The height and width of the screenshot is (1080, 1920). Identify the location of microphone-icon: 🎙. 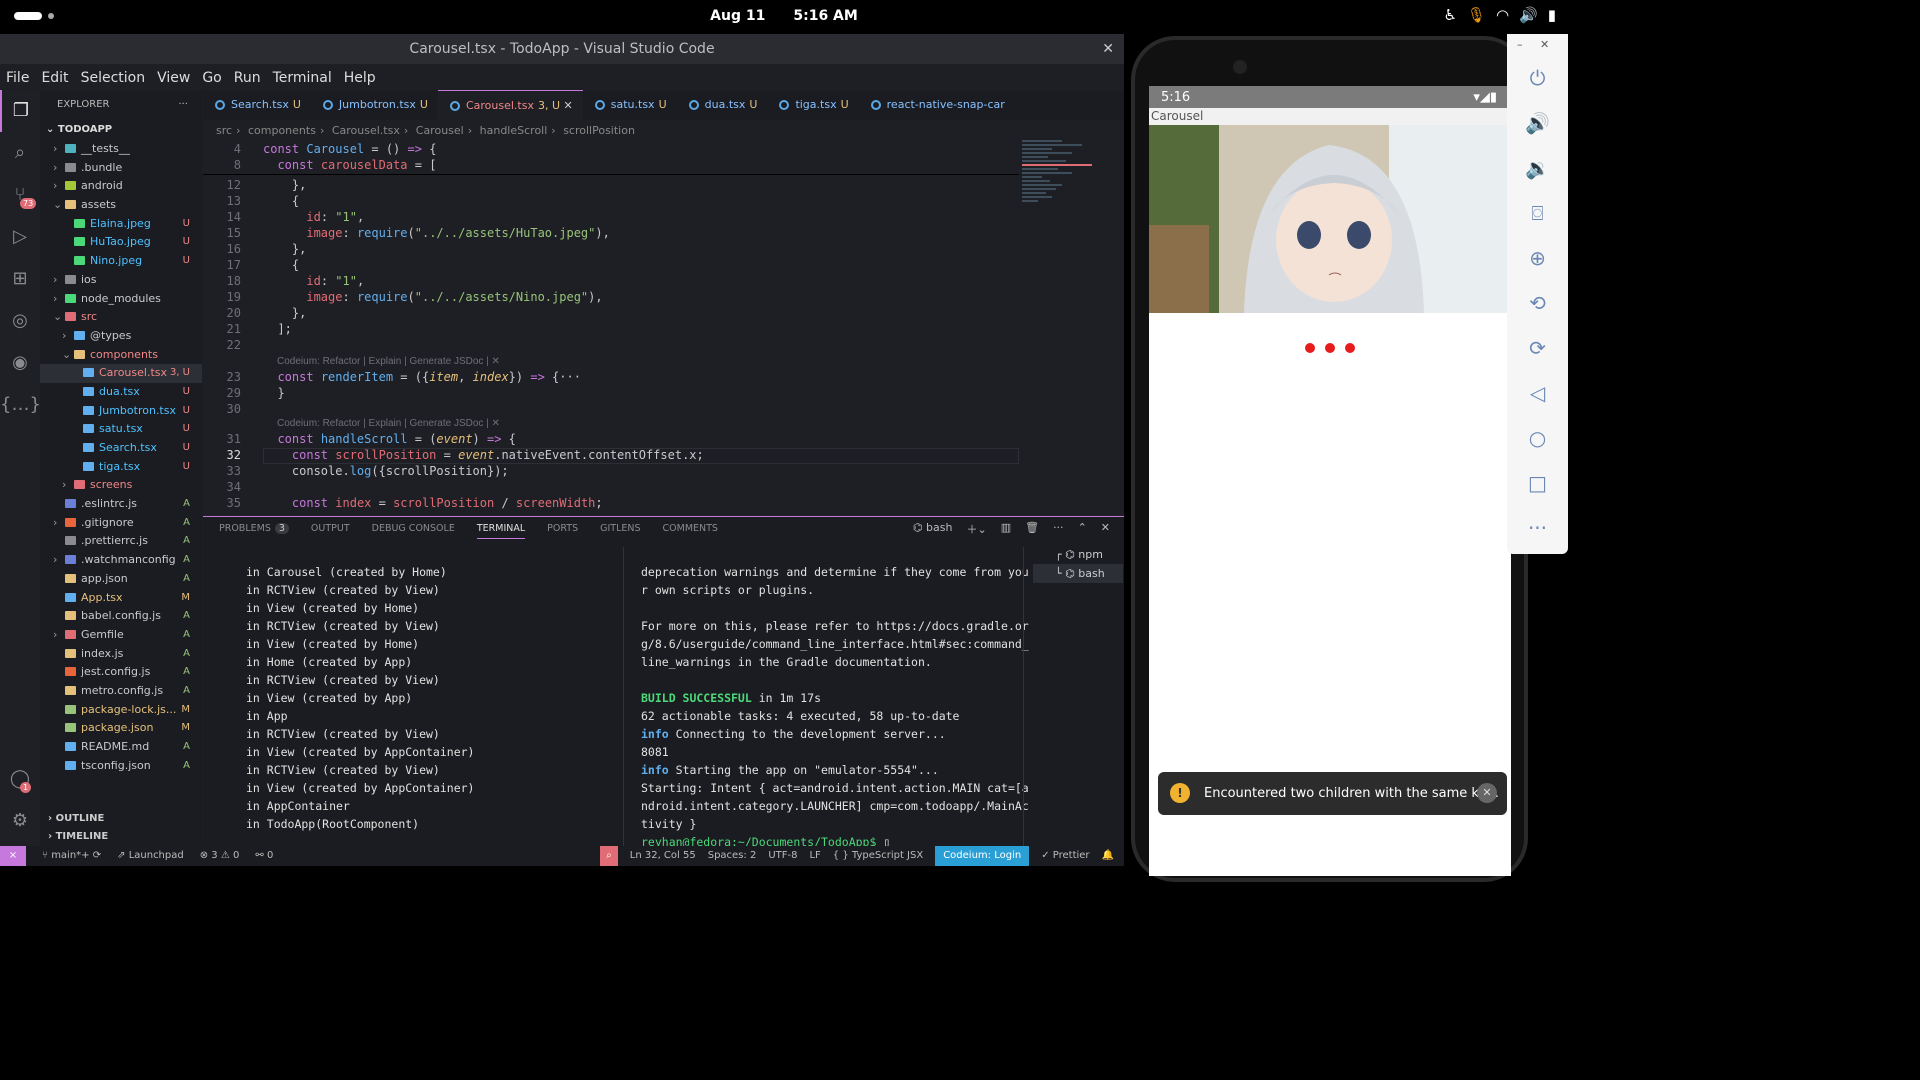
(1476, 15).